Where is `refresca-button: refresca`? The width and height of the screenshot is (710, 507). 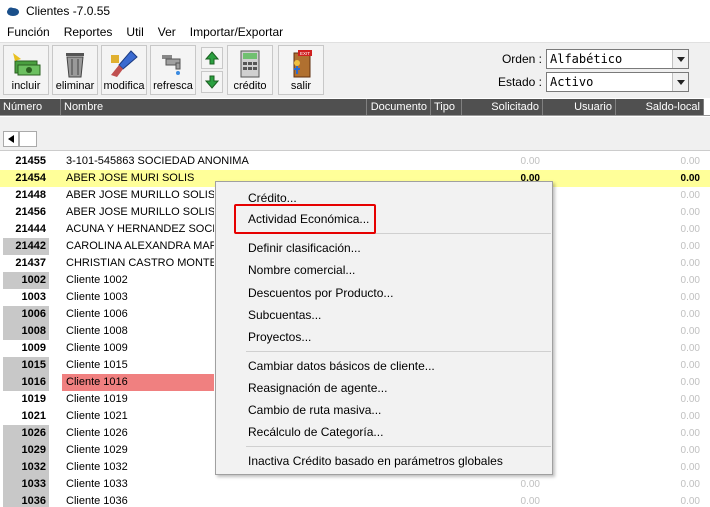 refresca-button: refresca is located at coordinates (173, 70).